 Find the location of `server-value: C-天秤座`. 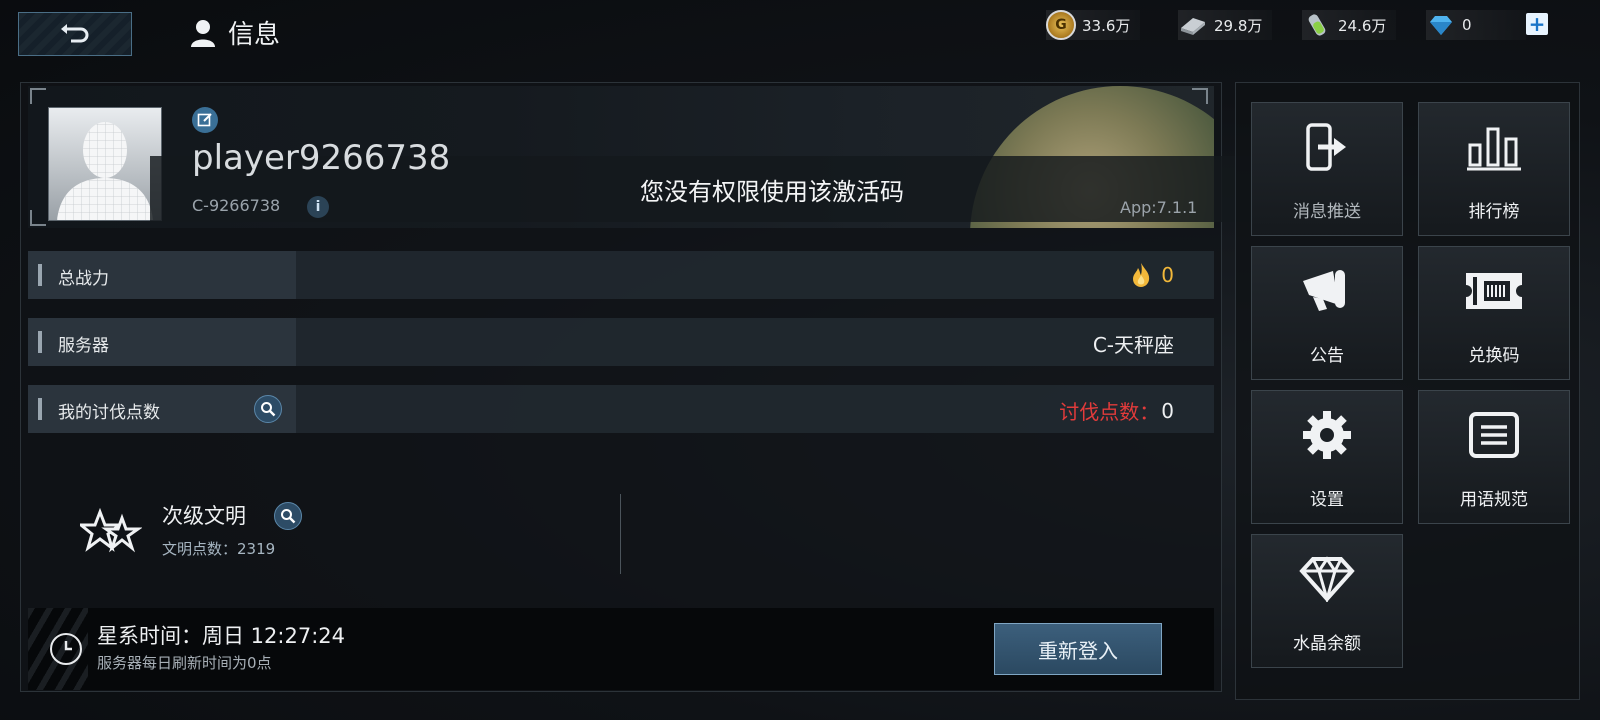

server-value: C-天秤座 is located at coordinates (1133, 345).